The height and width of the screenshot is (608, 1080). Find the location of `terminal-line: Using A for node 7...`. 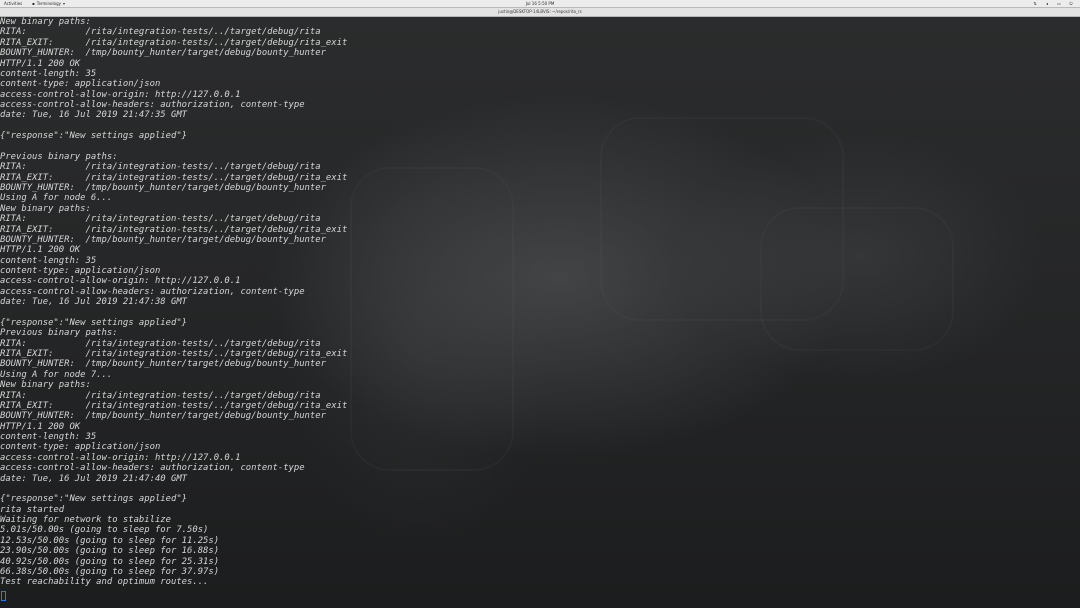

terminal-line: Using A for node 7... is located at coordinates (56, 374).